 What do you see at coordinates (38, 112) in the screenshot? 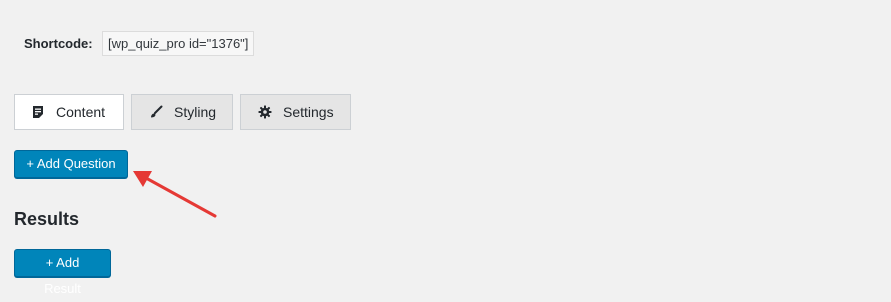
I see `content-icon` at bounding box center [38, 112].